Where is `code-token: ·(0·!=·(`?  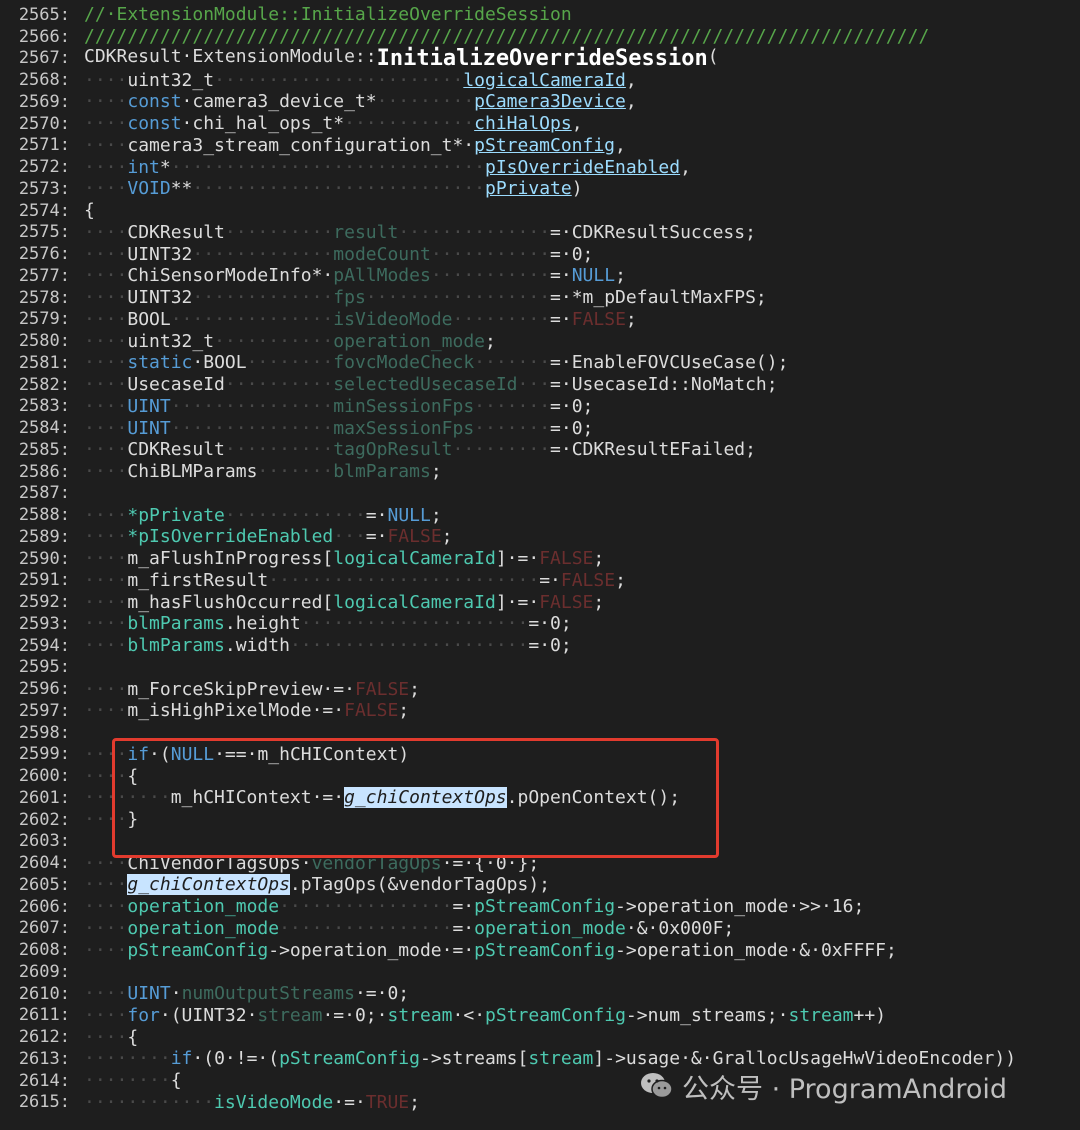 code-token: ·(0·!=·( is located at coordinates (236, 1059).